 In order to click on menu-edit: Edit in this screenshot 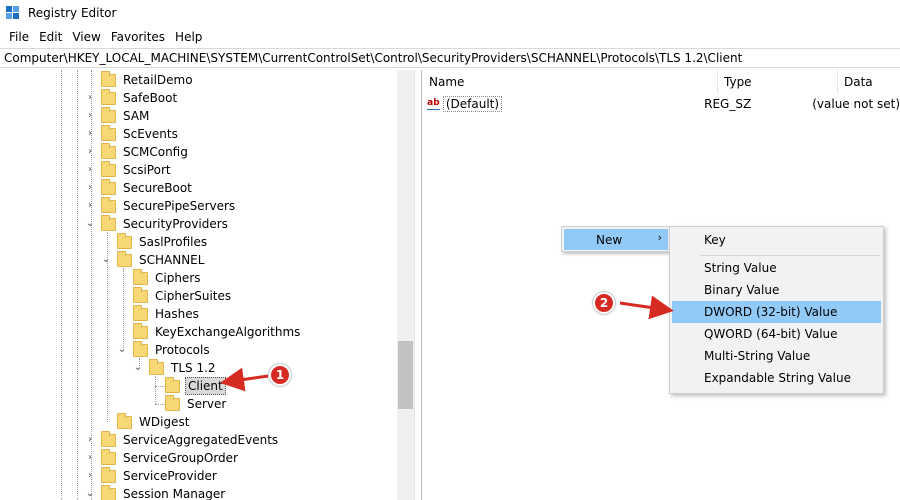, I will do `click(50, 37)`.